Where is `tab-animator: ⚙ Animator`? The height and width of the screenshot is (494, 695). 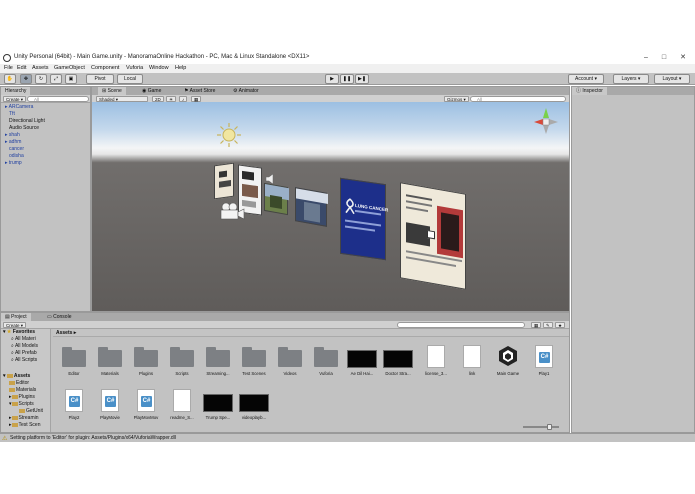
tab-animator: ⚙ Animator is located at coordinates (246, 91).